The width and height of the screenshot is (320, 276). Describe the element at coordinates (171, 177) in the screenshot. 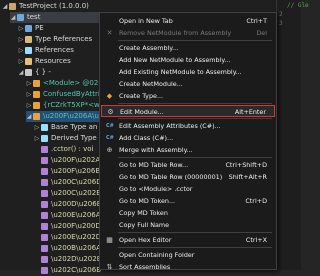

I see `menu-item-label: Go to MD Table Row (00000001)` at that location.